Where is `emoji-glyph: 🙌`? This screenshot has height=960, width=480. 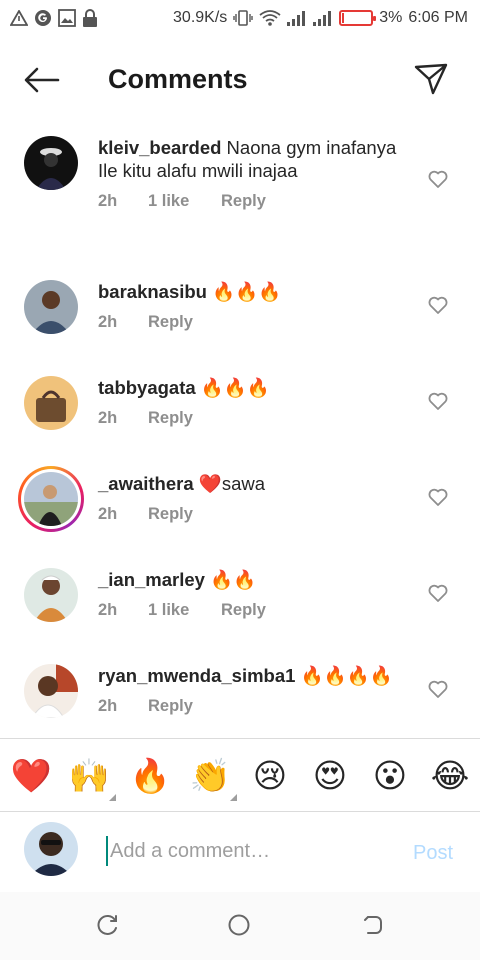 emoji-glyph: 🙌 is located at coordinates (89, 775).